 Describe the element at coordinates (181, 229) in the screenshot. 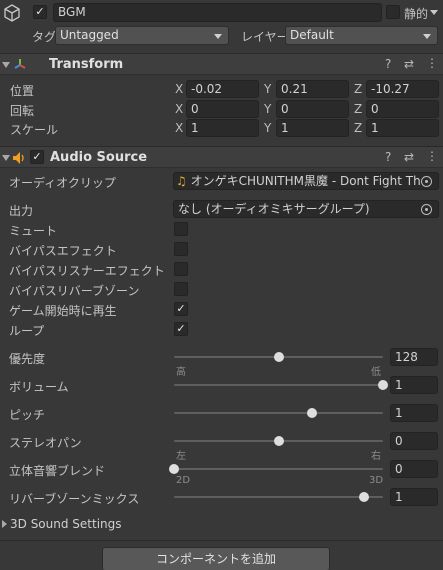

I see `mute-checkbox` at that location.